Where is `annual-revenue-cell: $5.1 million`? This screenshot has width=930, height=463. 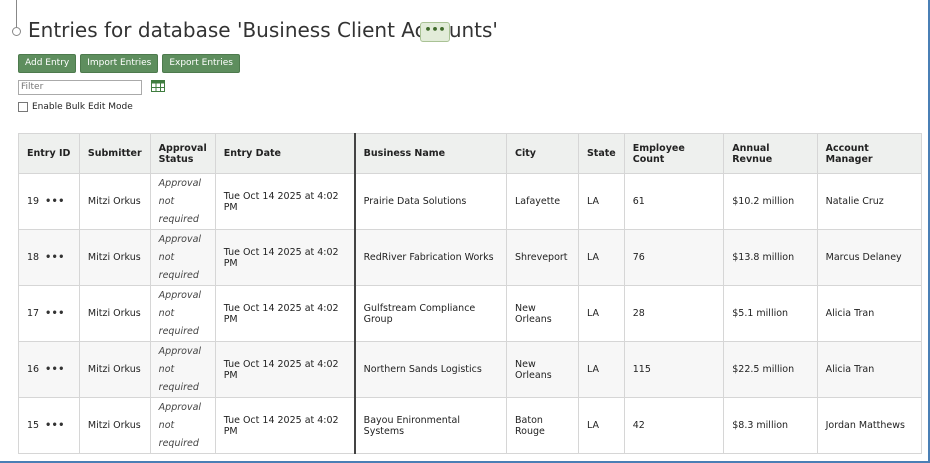 annual-revenue-cell: $5.1 million is located at coordinates (770, 313).